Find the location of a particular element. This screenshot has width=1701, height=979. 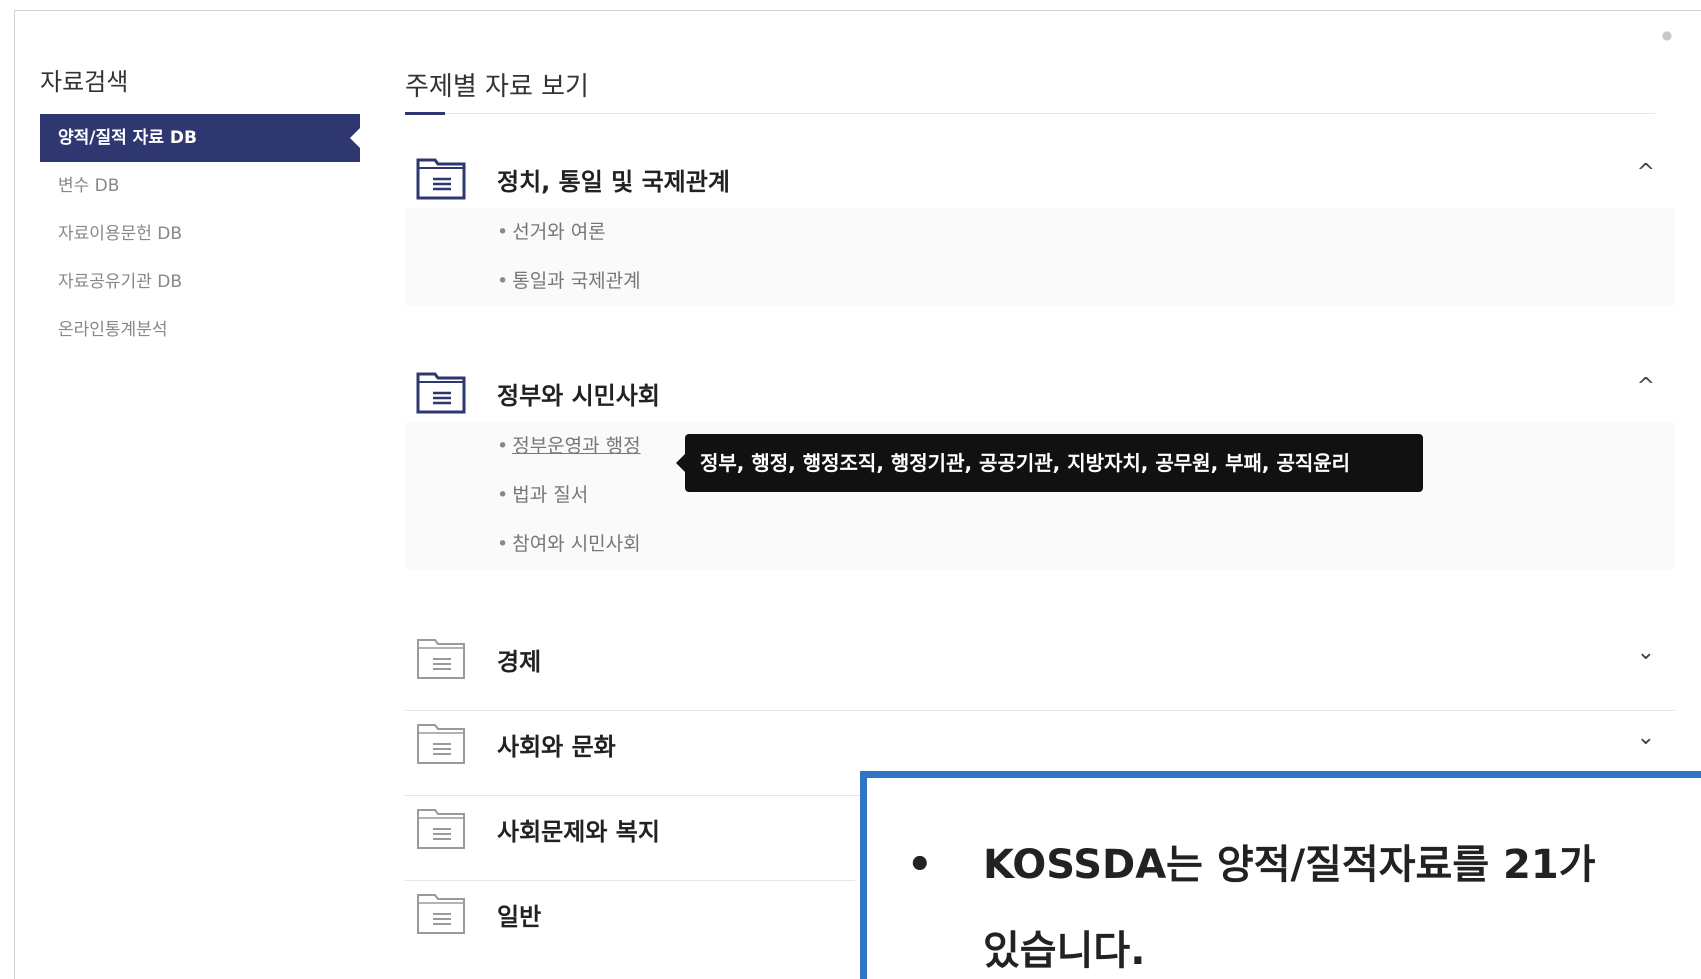

list-item: • 참여와 시민사회 is located at coordinates (1086, 544).